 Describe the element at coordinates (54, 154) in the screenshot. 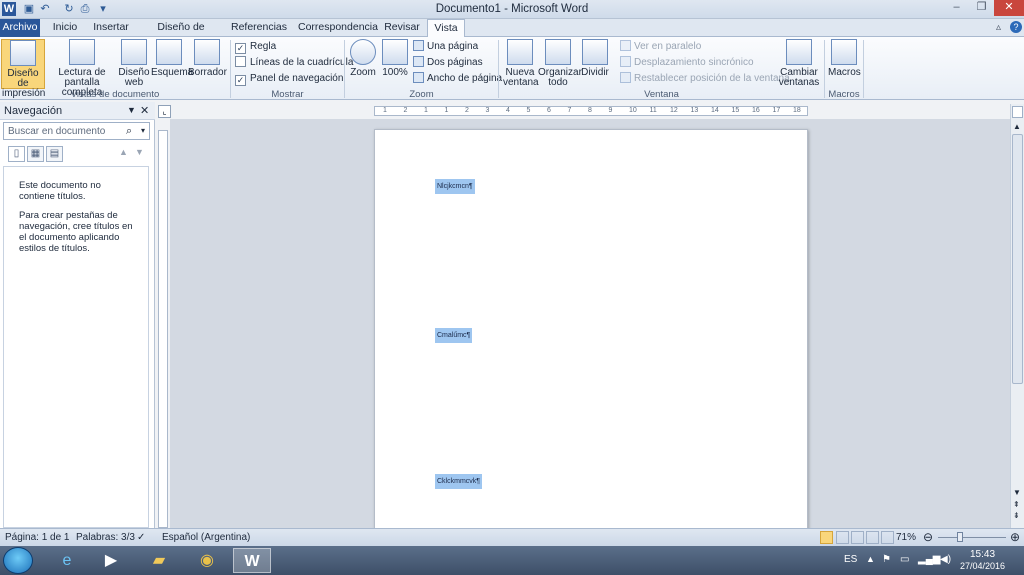

I see `nav-tab-results: ▤` at that location.